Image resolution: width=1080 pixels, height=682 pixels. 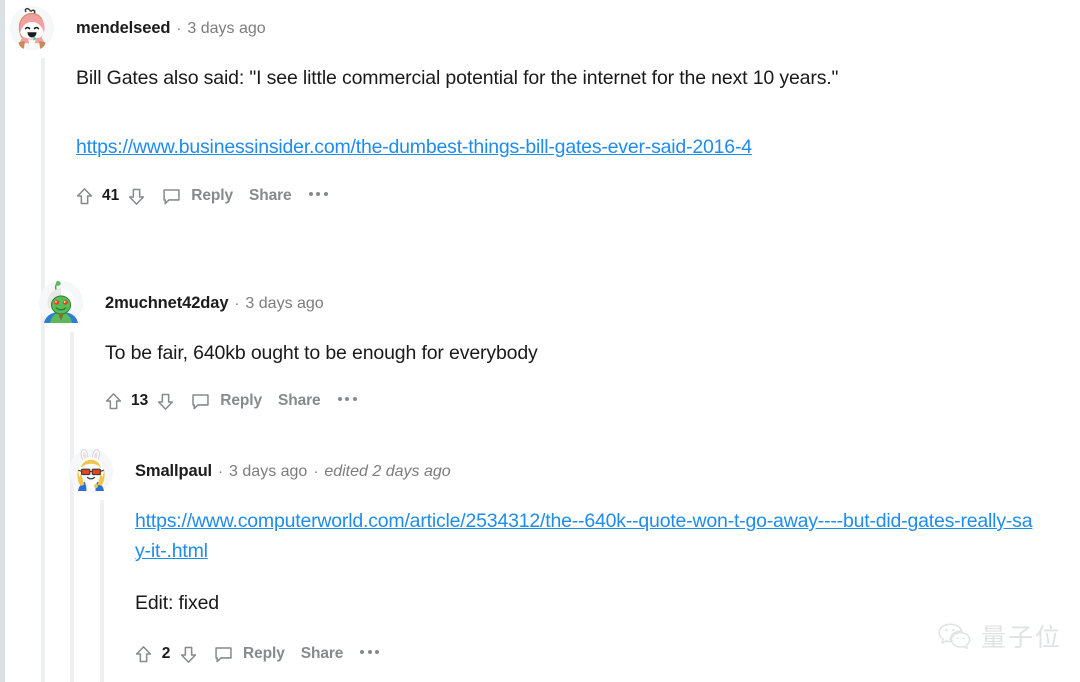 I want to click on watermark-text: 量子位, so click(x=1021, y=637).